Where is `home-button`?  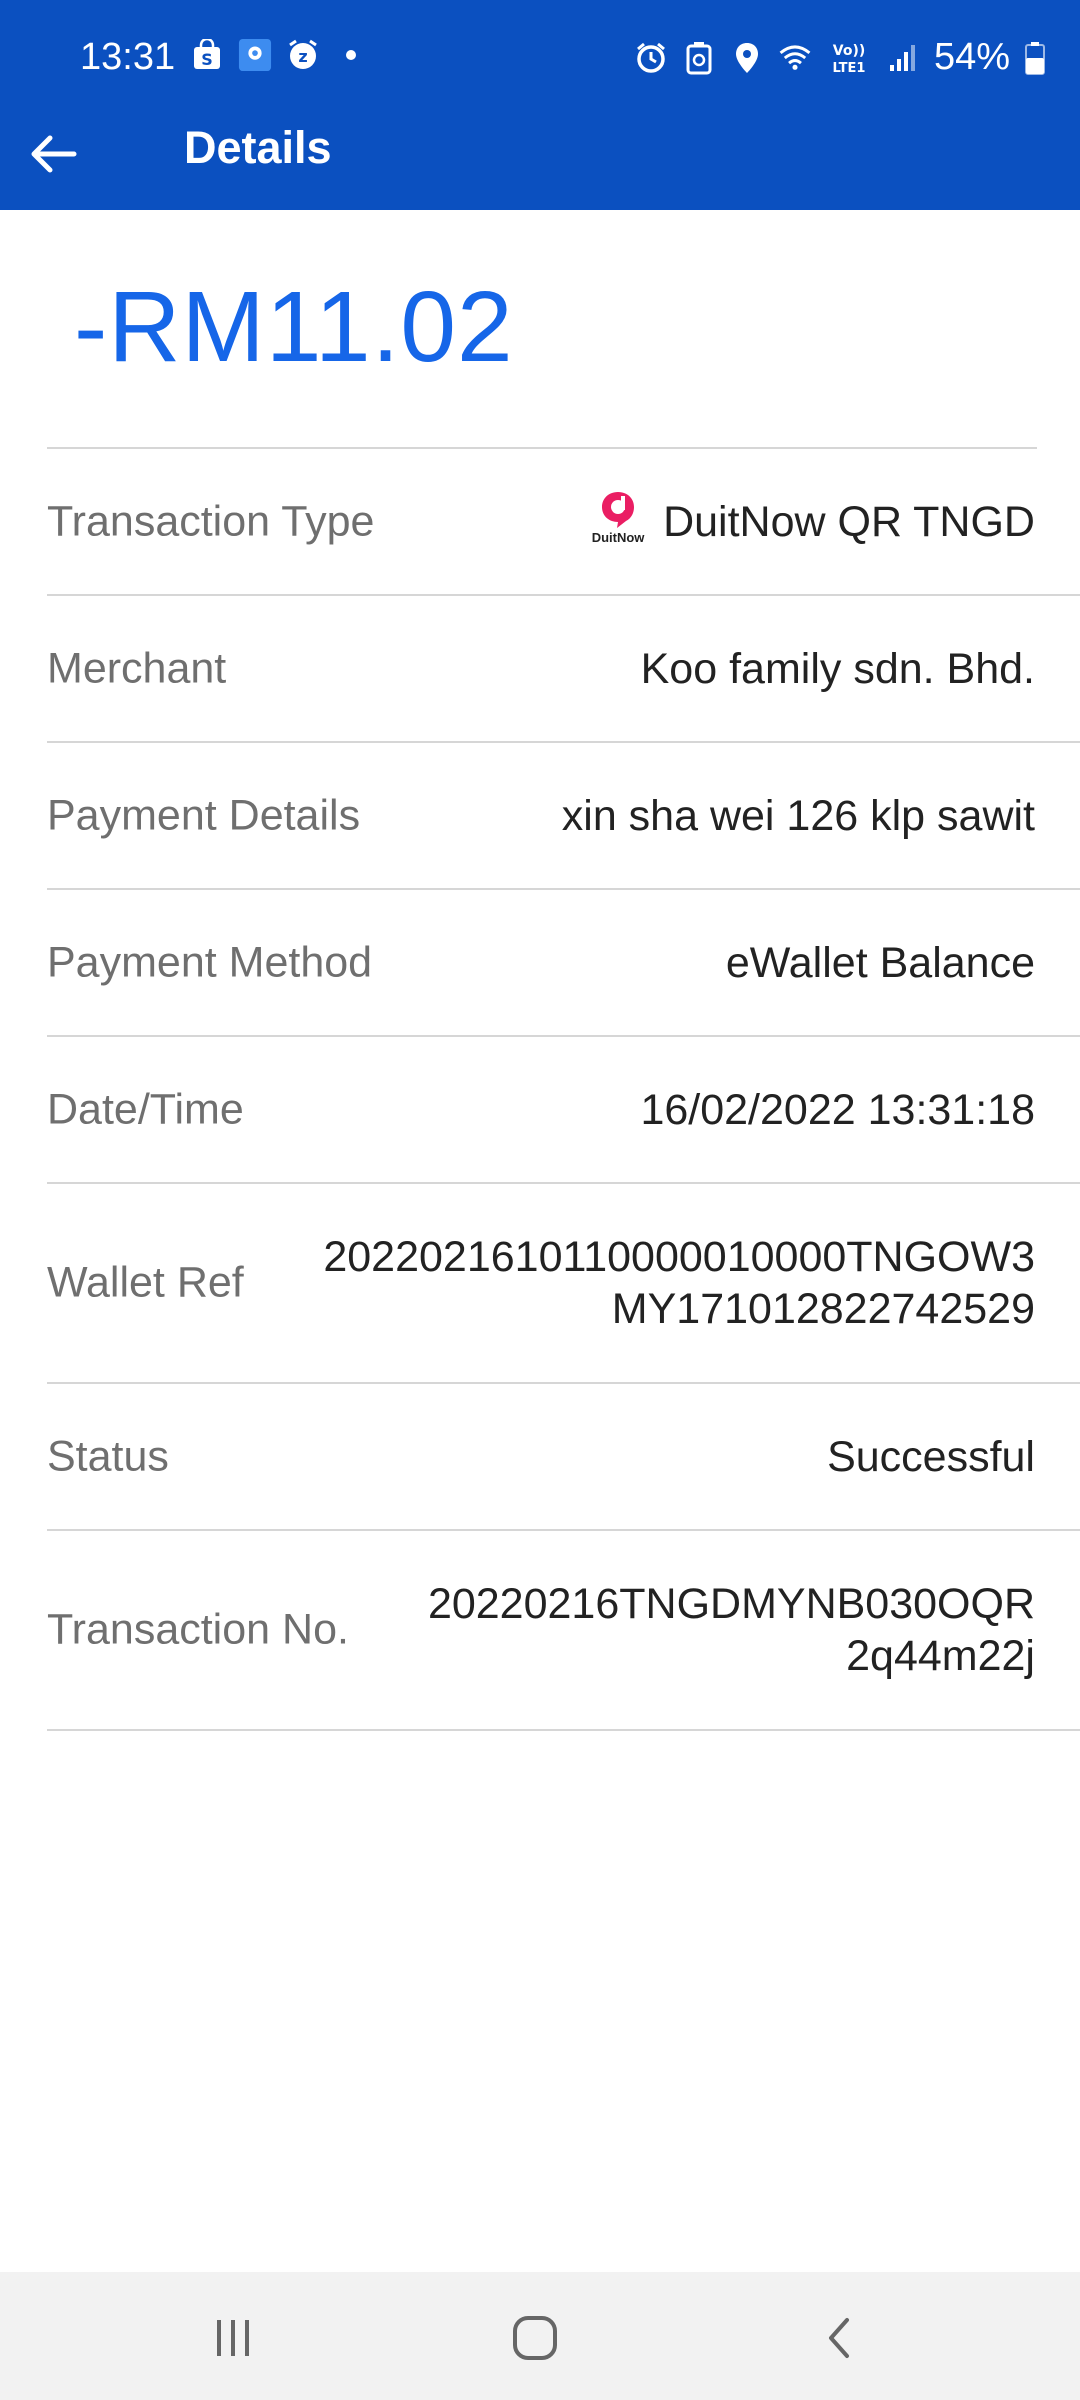
home-button is located at coordinates (535, 2338).